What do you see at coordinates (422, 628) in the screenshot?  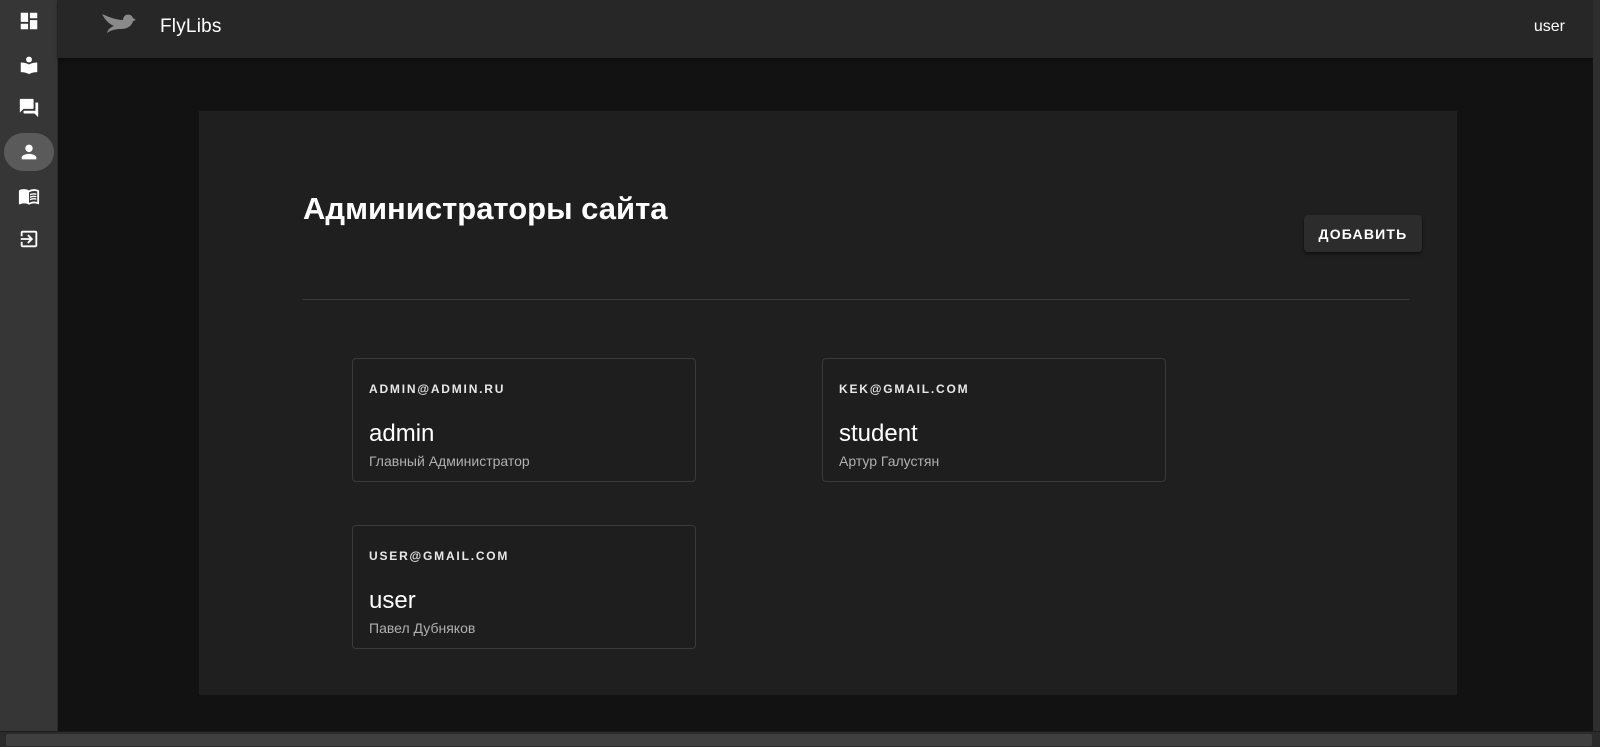 I see `admin-full-name: Павел Дубняков` at bounding box center [422, 628].